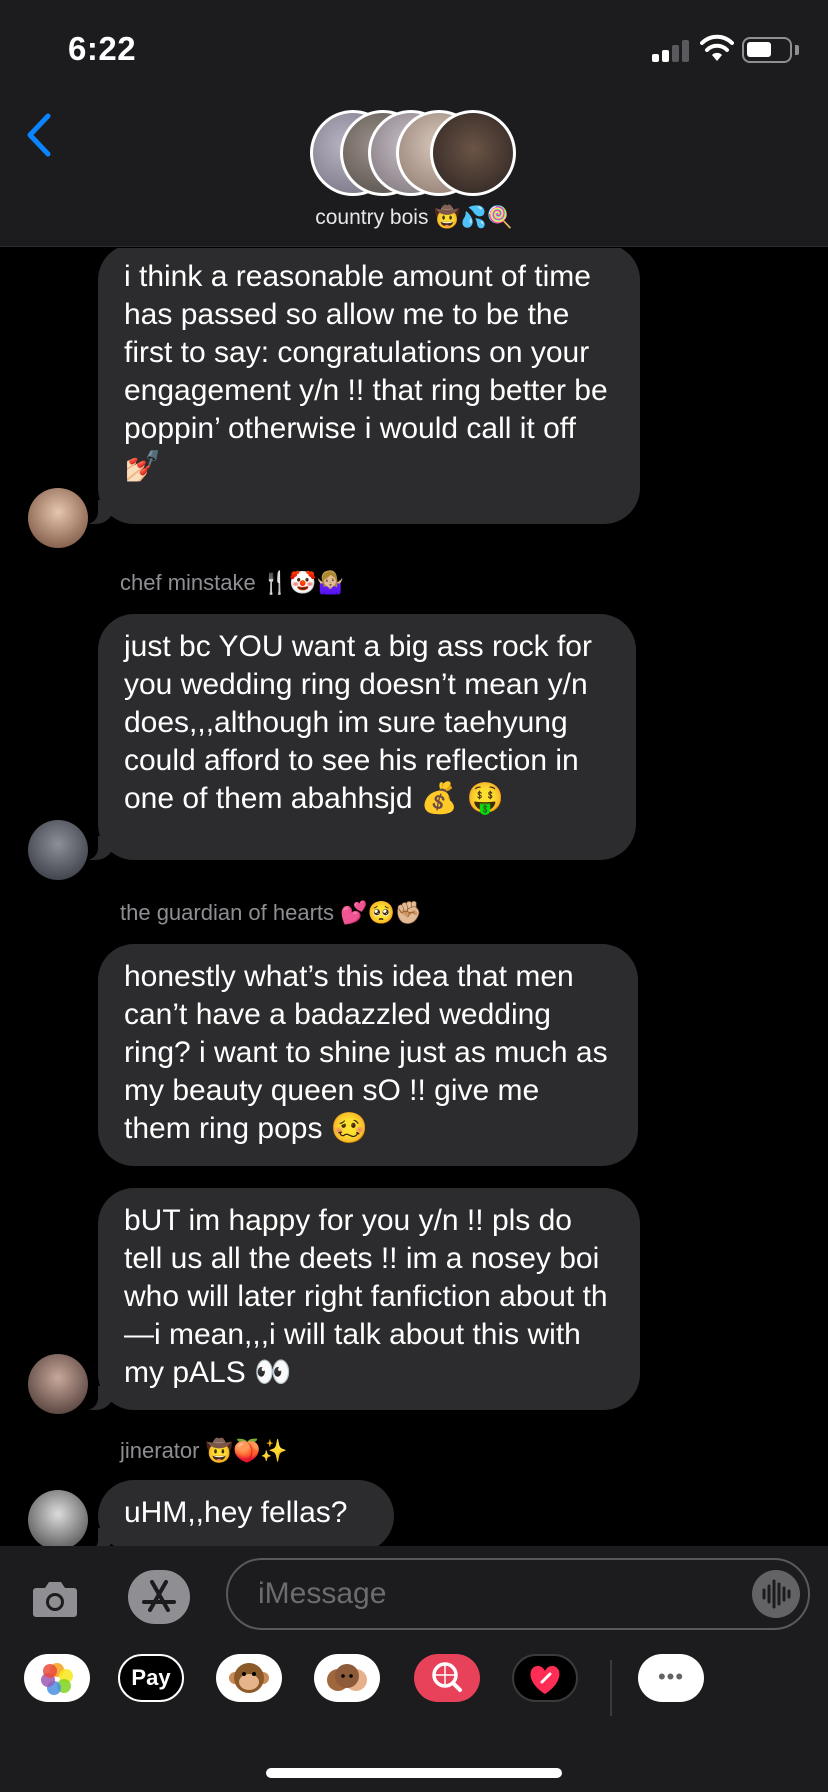  What do you see at coordinates (55, 1599) in the screenshot?
I see `camera-icon` at bounding box center [55, 1599].